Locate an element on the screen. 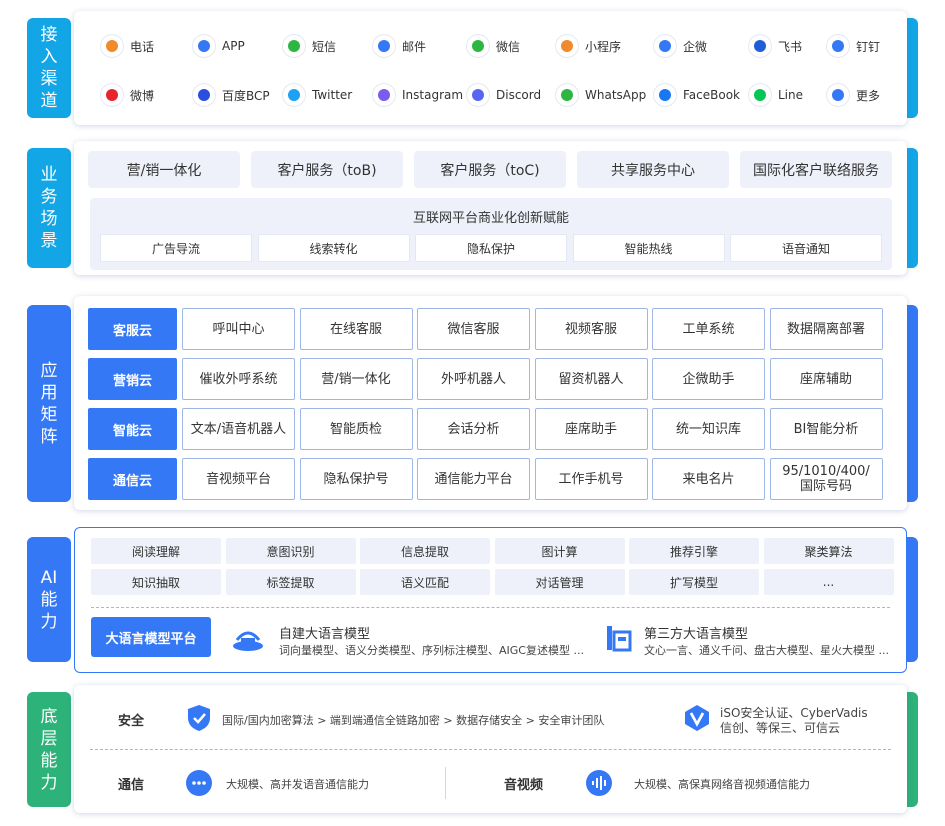 This screenshot has height=826, width=945. app-module: 催收外呼系统 is located at coordinates (238, 379).